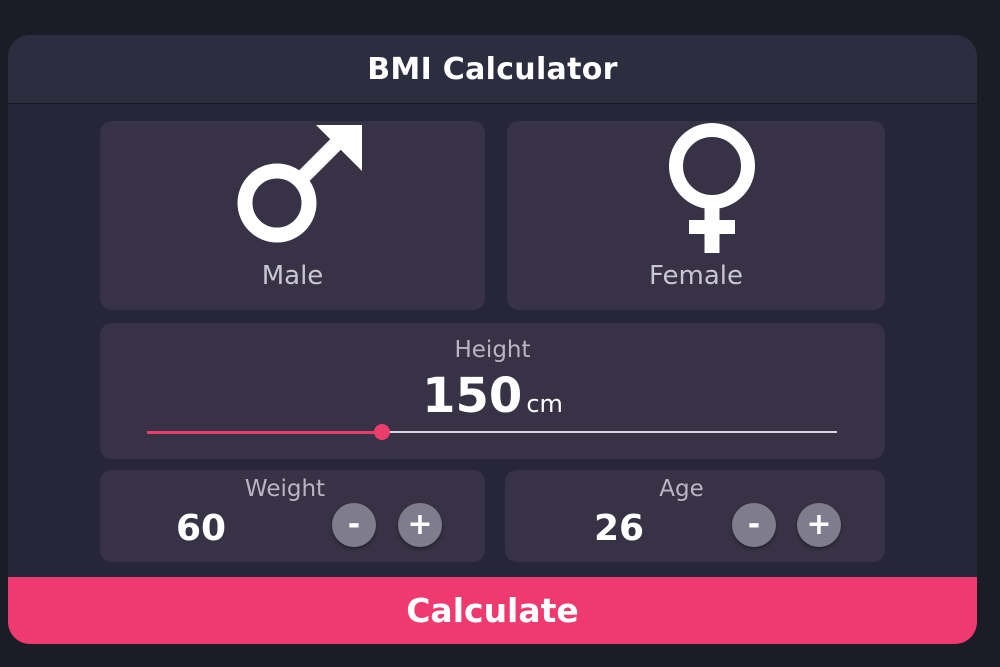 The image size is (1000, 667). I want to click on height-slider-fill, so click(264, 432).